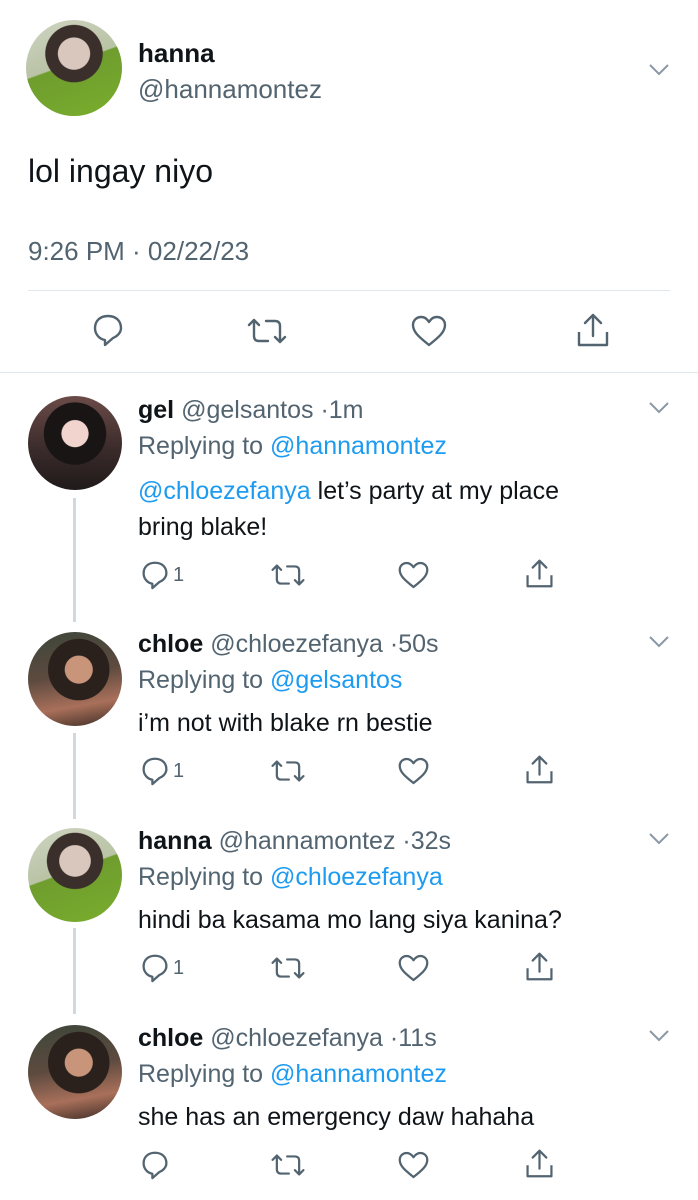  What do you see at coordinates (203, 527) in the screenshot?
I see `text-line: bring blake!` at bounding box center [203, 527].